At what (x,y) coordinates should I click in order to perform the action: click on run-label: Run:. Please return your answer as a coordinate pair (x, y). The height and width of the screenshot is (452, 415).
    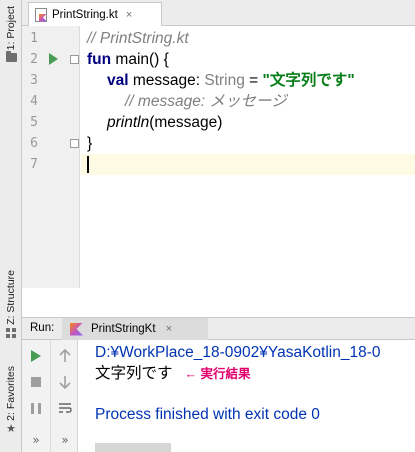
    Looking at the image, I should click on (42, 328).